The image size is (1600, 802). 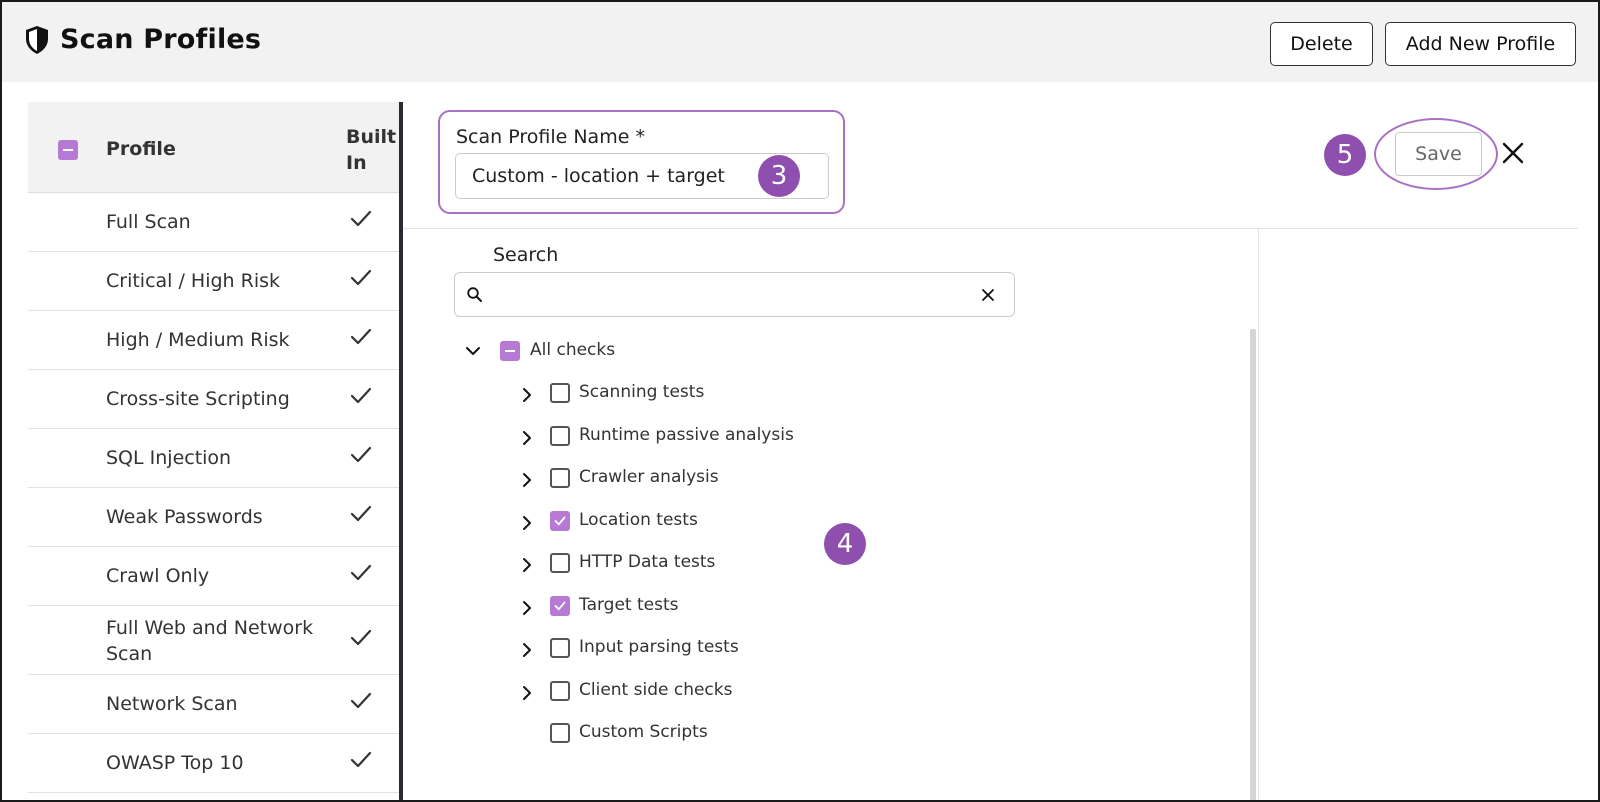 What do you see at coordinates (193, 281) in the screenshot?
I see `profile-name: Critical / High Risk` at bounding box center [193, 281].